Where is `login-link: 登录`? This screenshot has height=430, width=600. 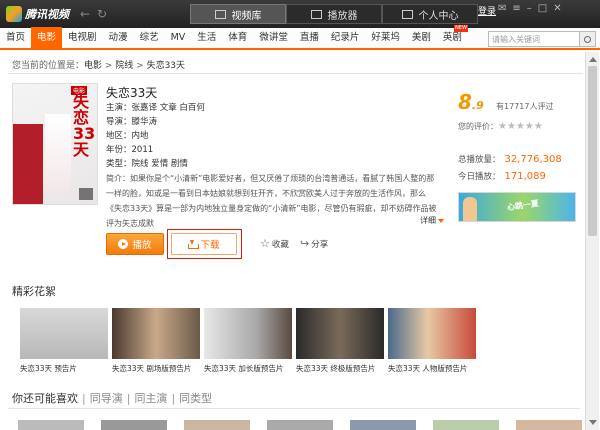 login-link: 登录 is located at coordinates (487, 10).